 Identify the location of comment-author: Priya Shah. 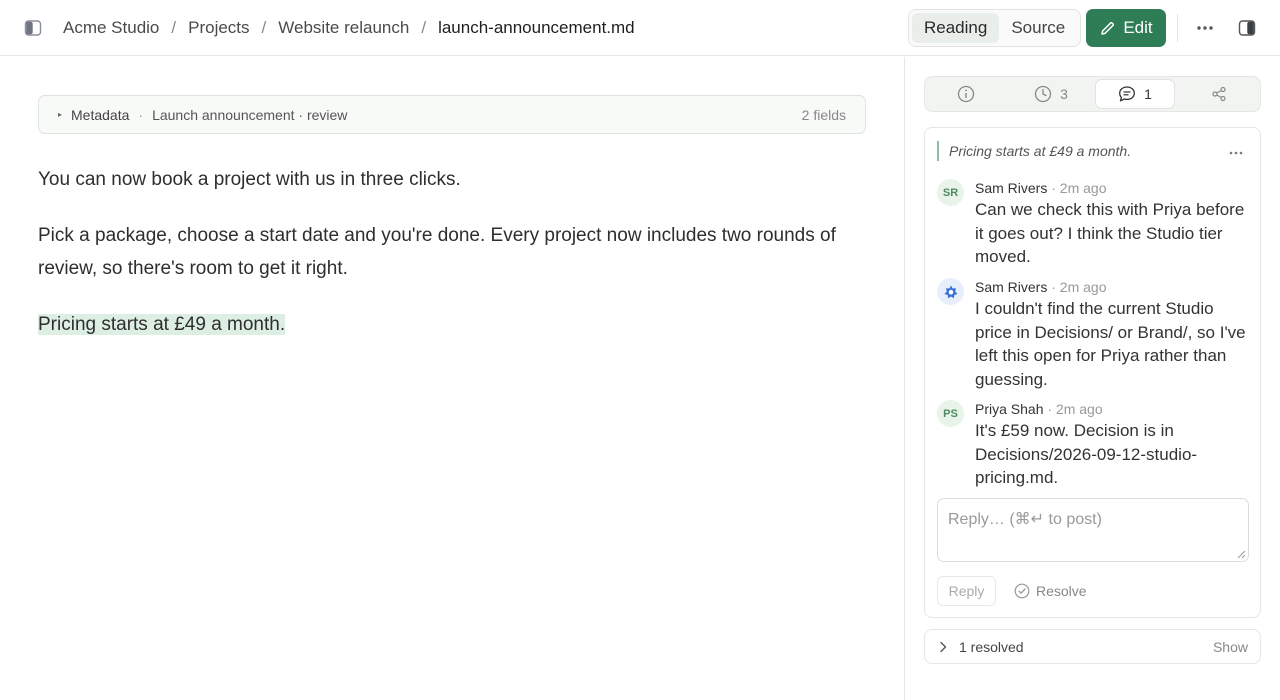
(1009, 409).